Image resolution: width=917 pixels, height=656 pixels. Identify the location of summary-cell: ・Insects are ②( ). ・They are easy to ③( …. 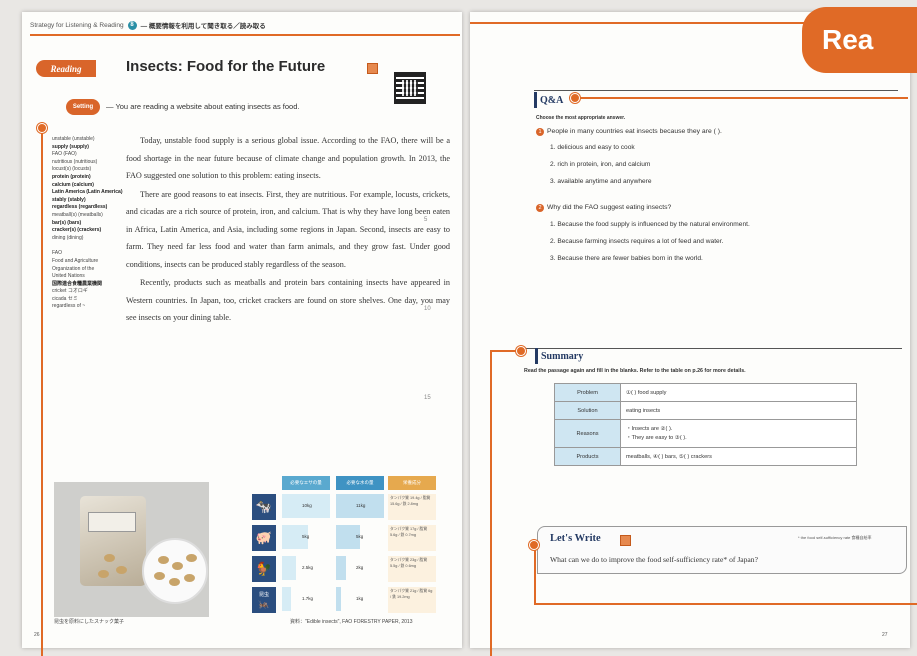
(738, 433).